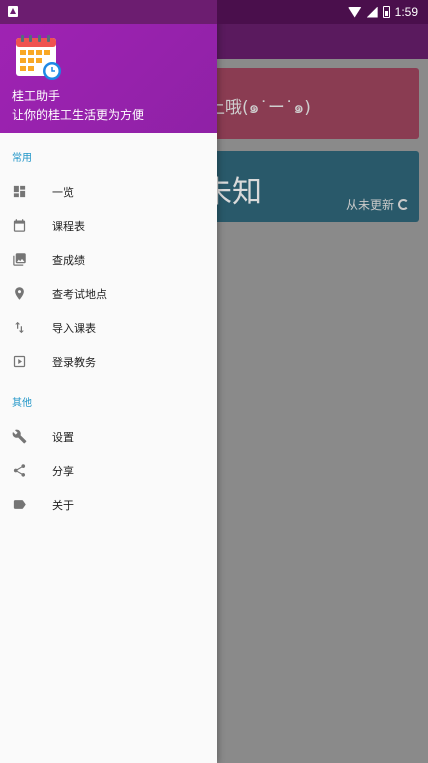 The width and height of the screenshot is (428, 763). Describe the element at coordinates (63, 505) in the screenshot. I see `menu-item-label: 关于` at that location.